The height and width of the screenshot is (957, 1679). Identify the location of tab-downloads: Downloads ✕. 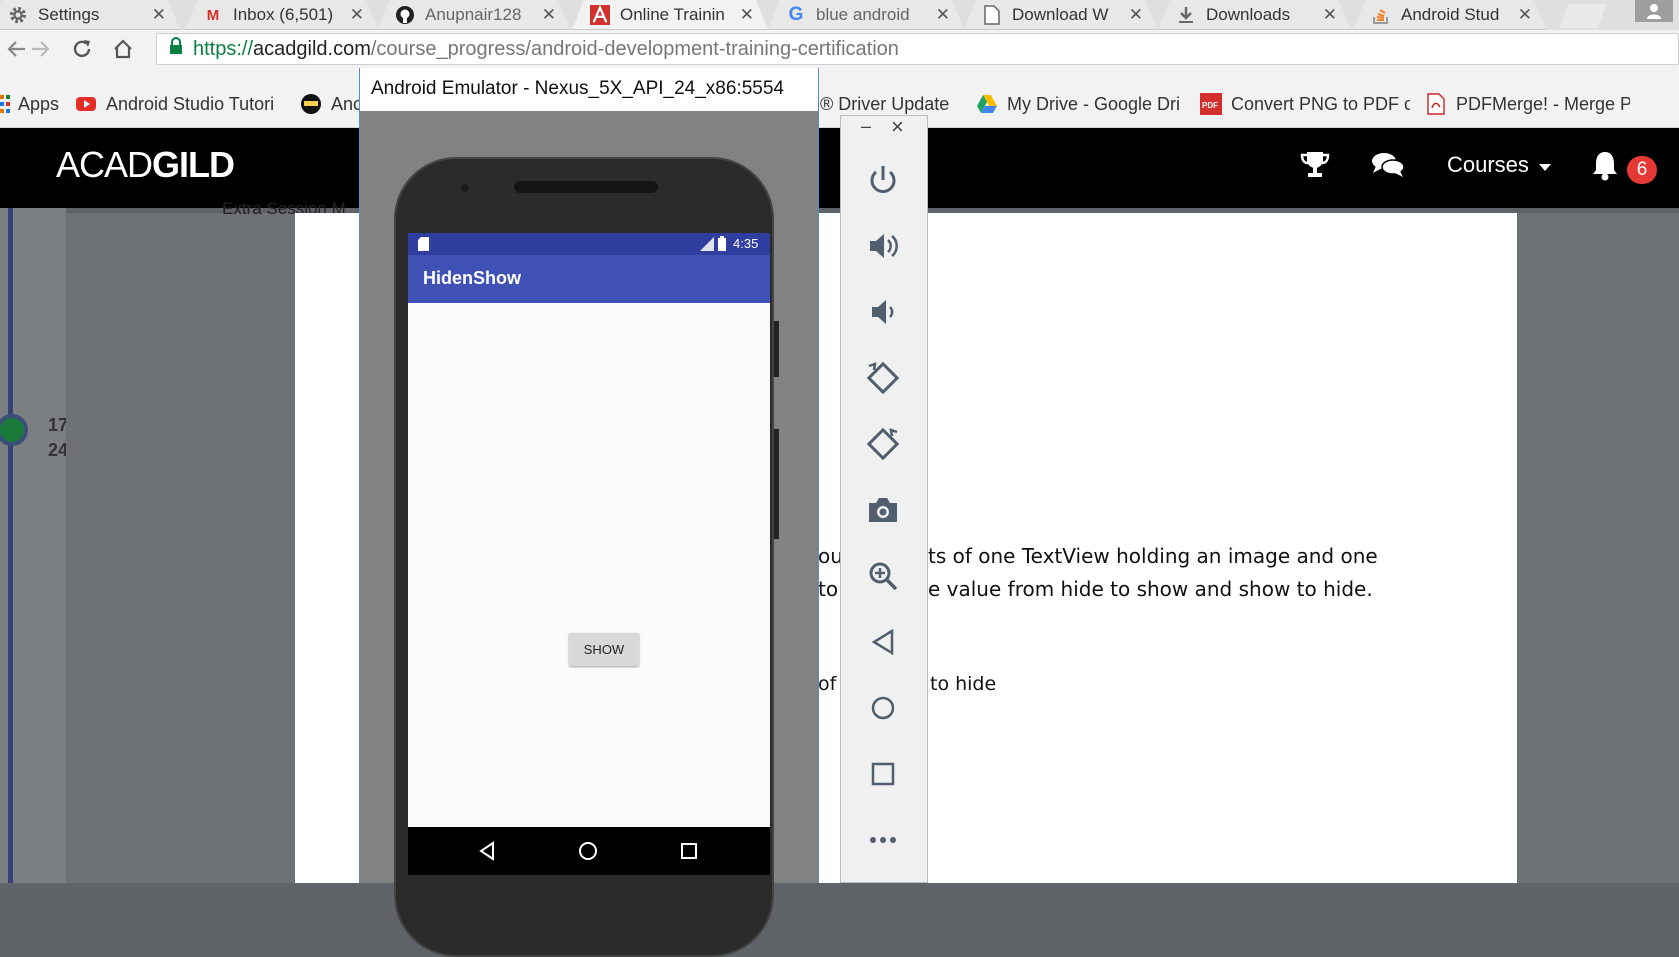
(1254, 15).